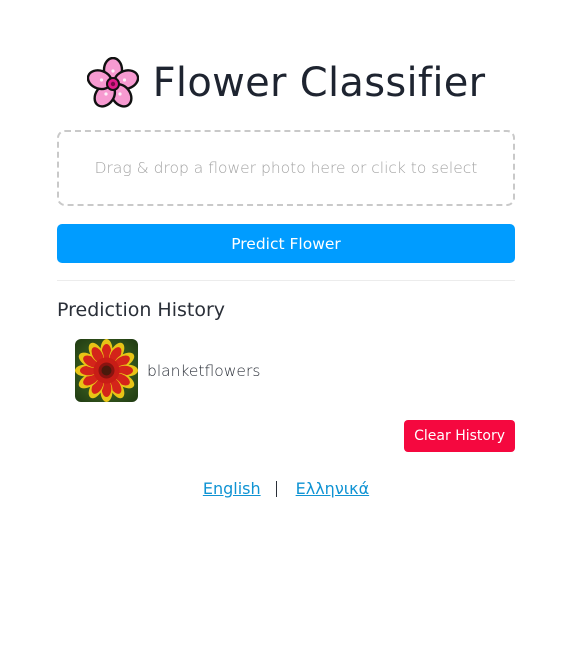 The width and height of the screenshot is (572, 647). I want to click on history-item-label: blanketflowers, so click(204, 370).